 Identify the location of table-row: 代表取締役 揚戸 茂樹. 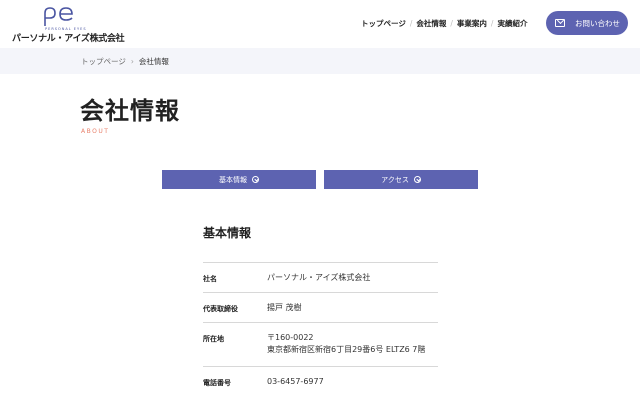
(320, 307).